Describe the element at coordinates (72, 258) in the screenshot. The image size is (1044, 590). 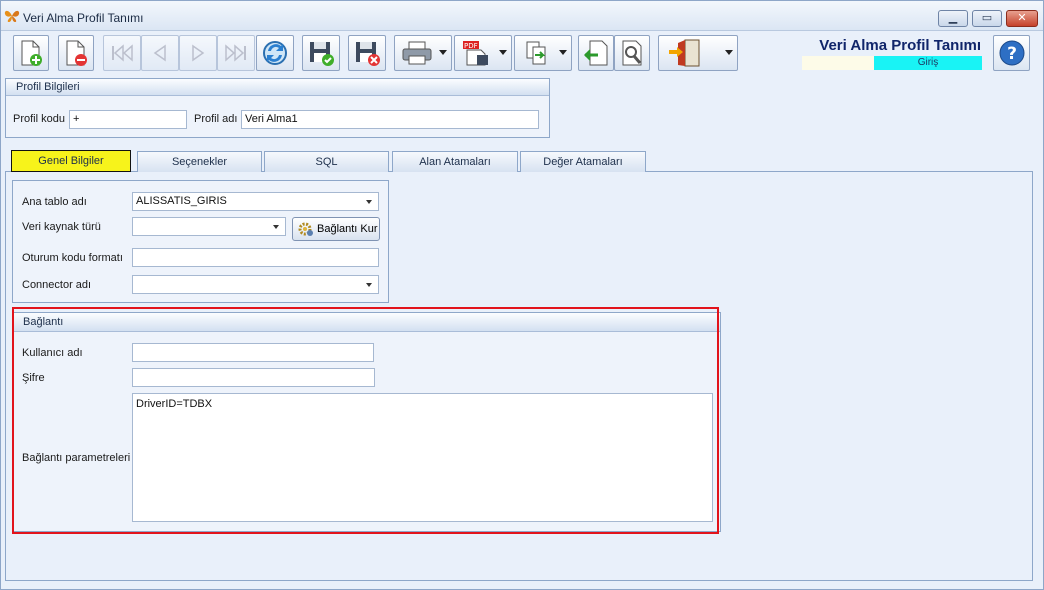
I see `session-format-label: Oturum kodu formatı` at that location.